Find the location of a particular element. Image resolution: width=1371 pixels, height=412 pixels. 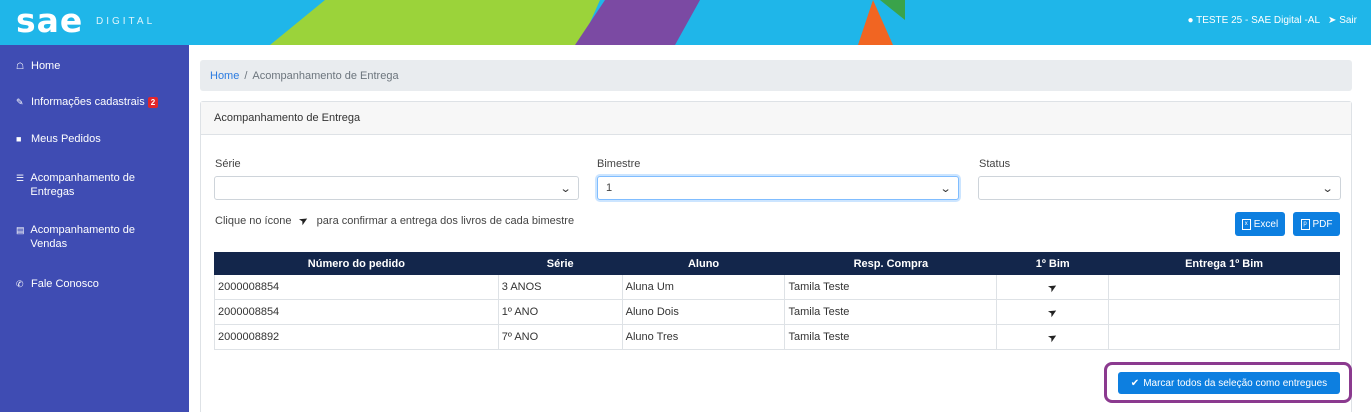

logo: sae is located at coordinates (49, 21).